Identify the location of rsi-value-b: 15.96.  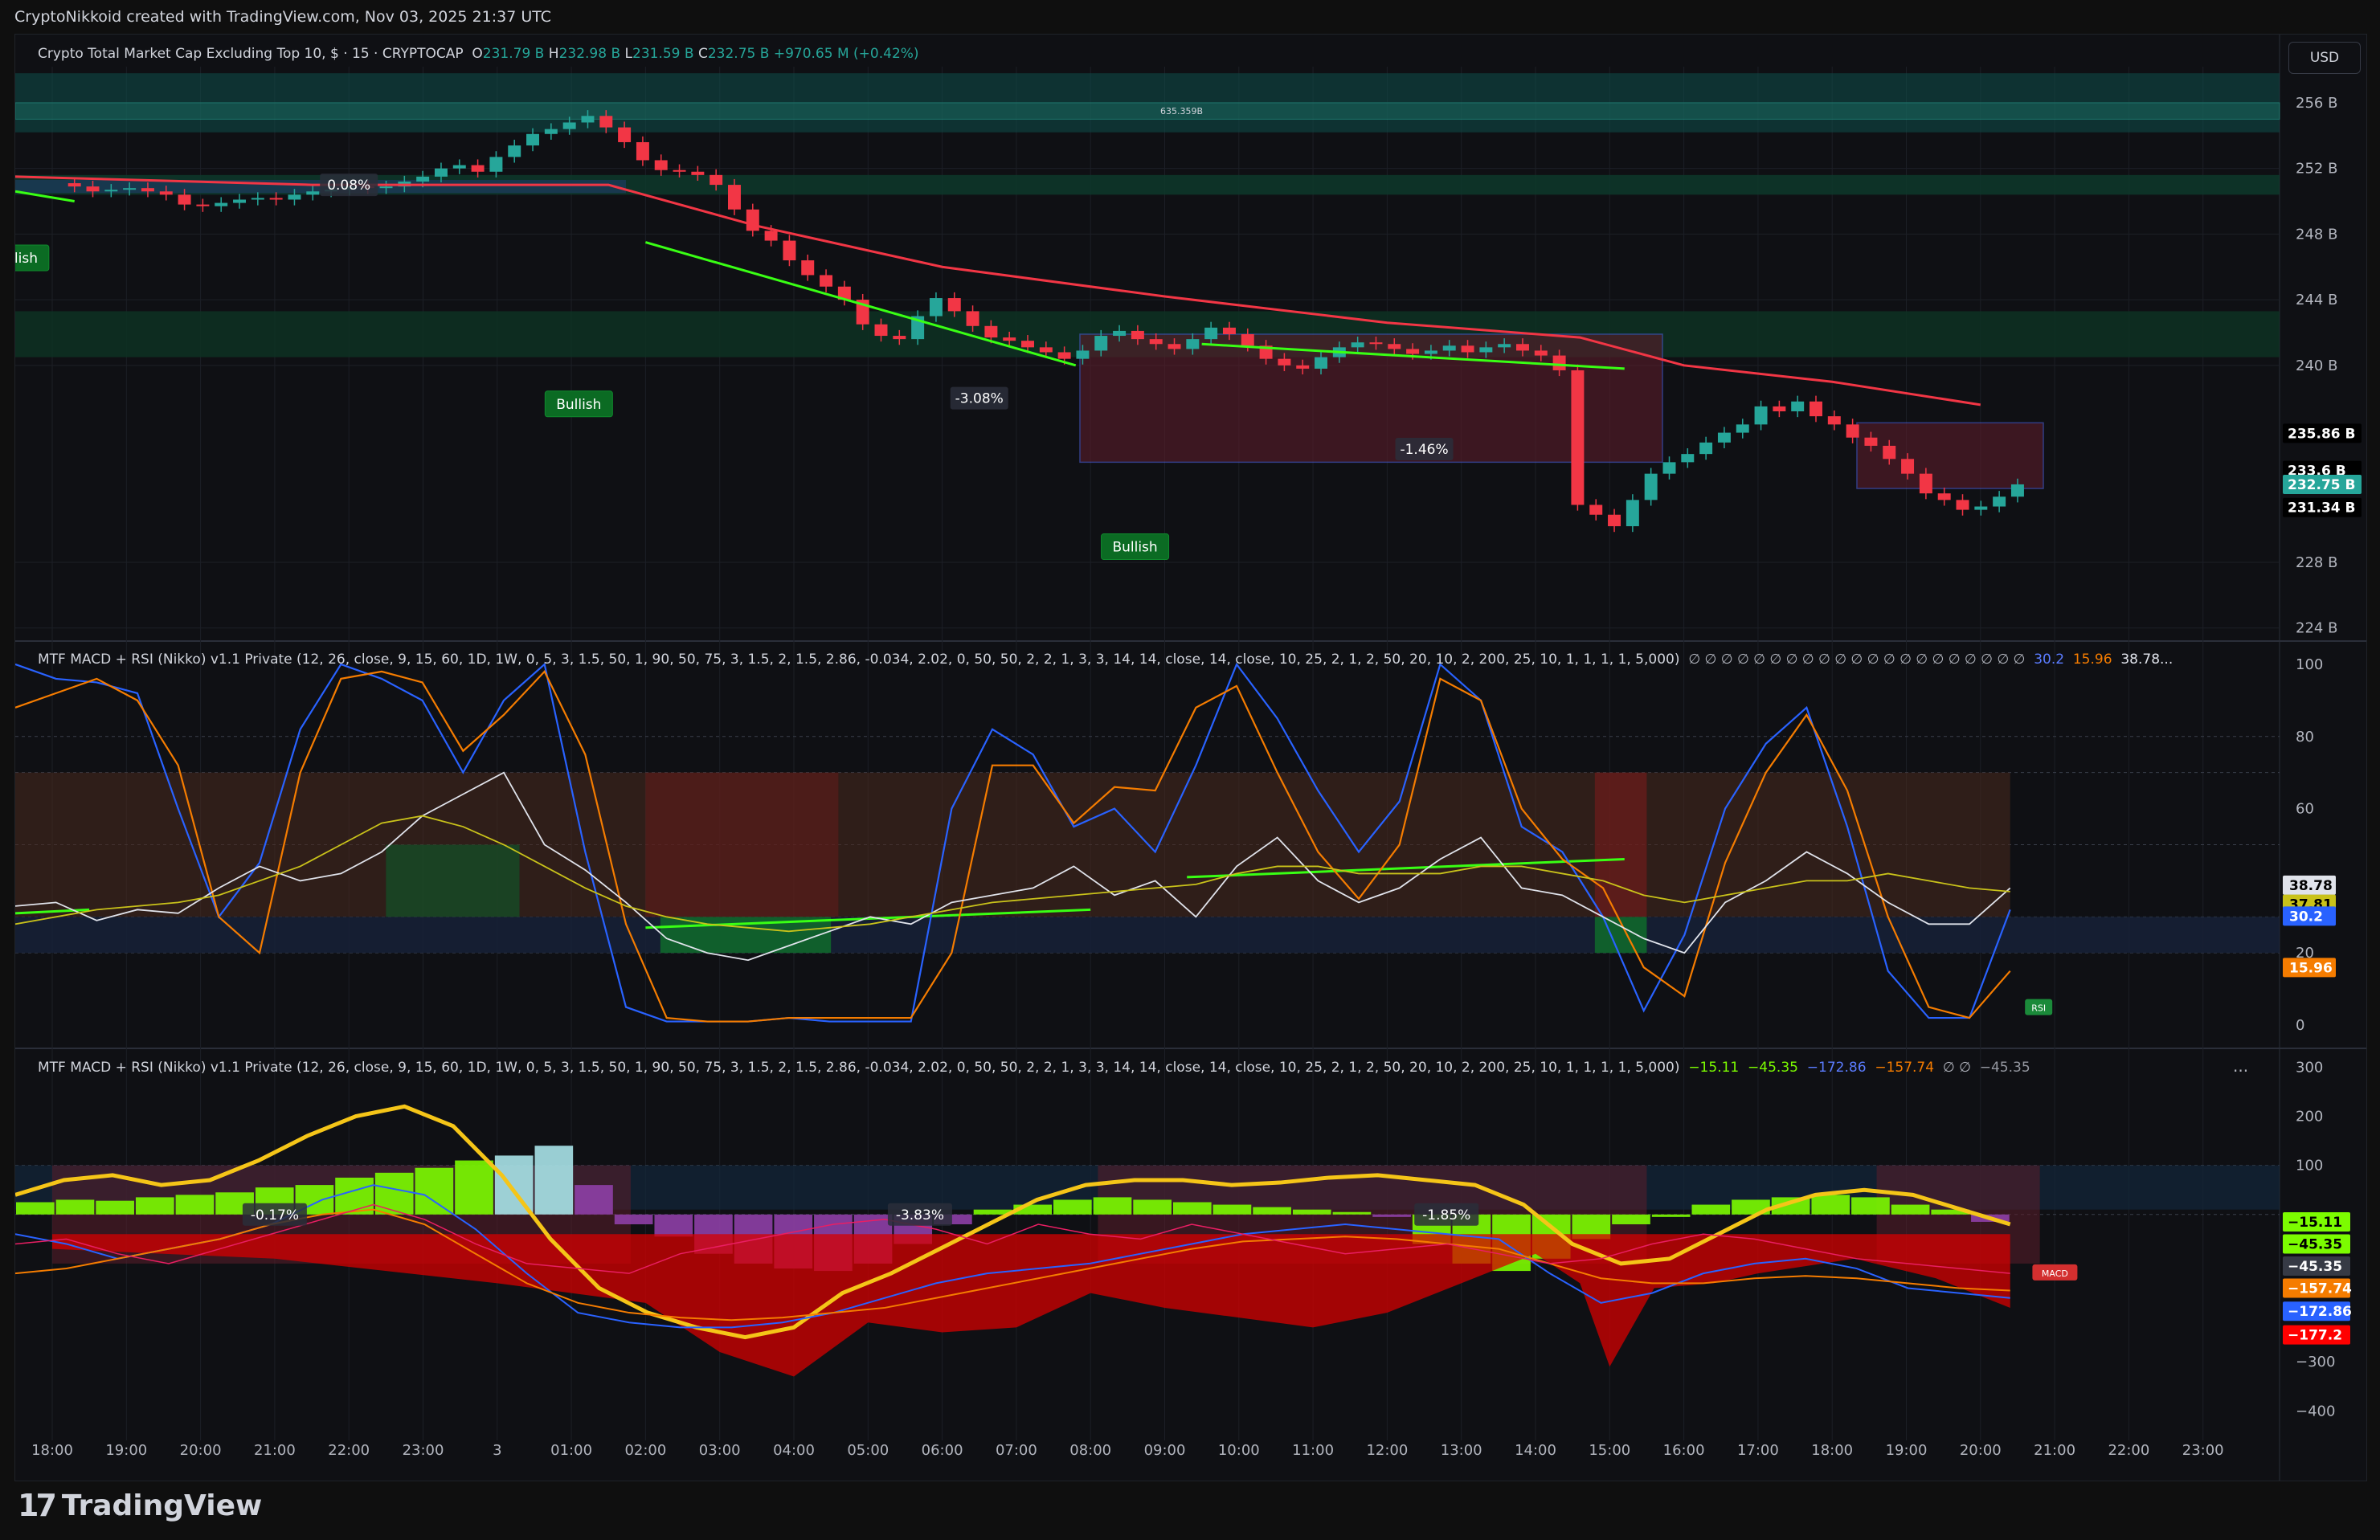
(2092, 660).